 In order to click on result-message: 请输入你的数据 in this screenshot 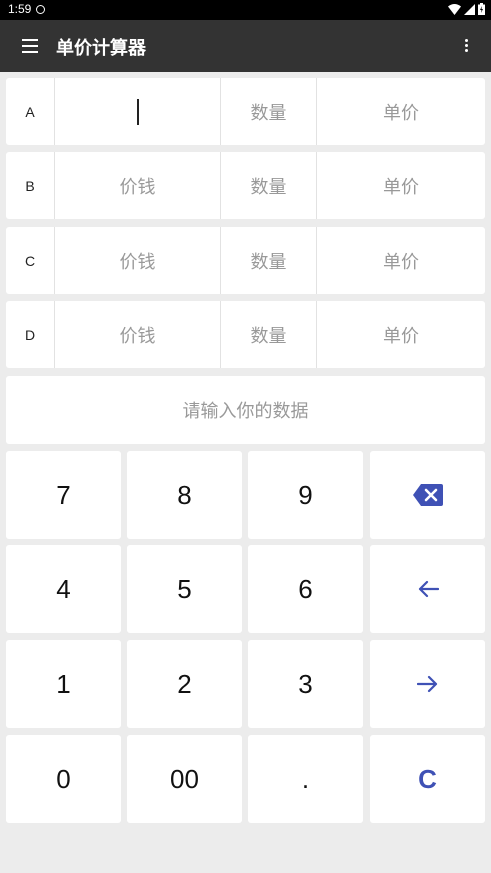, I will do `click(245, 410)`.